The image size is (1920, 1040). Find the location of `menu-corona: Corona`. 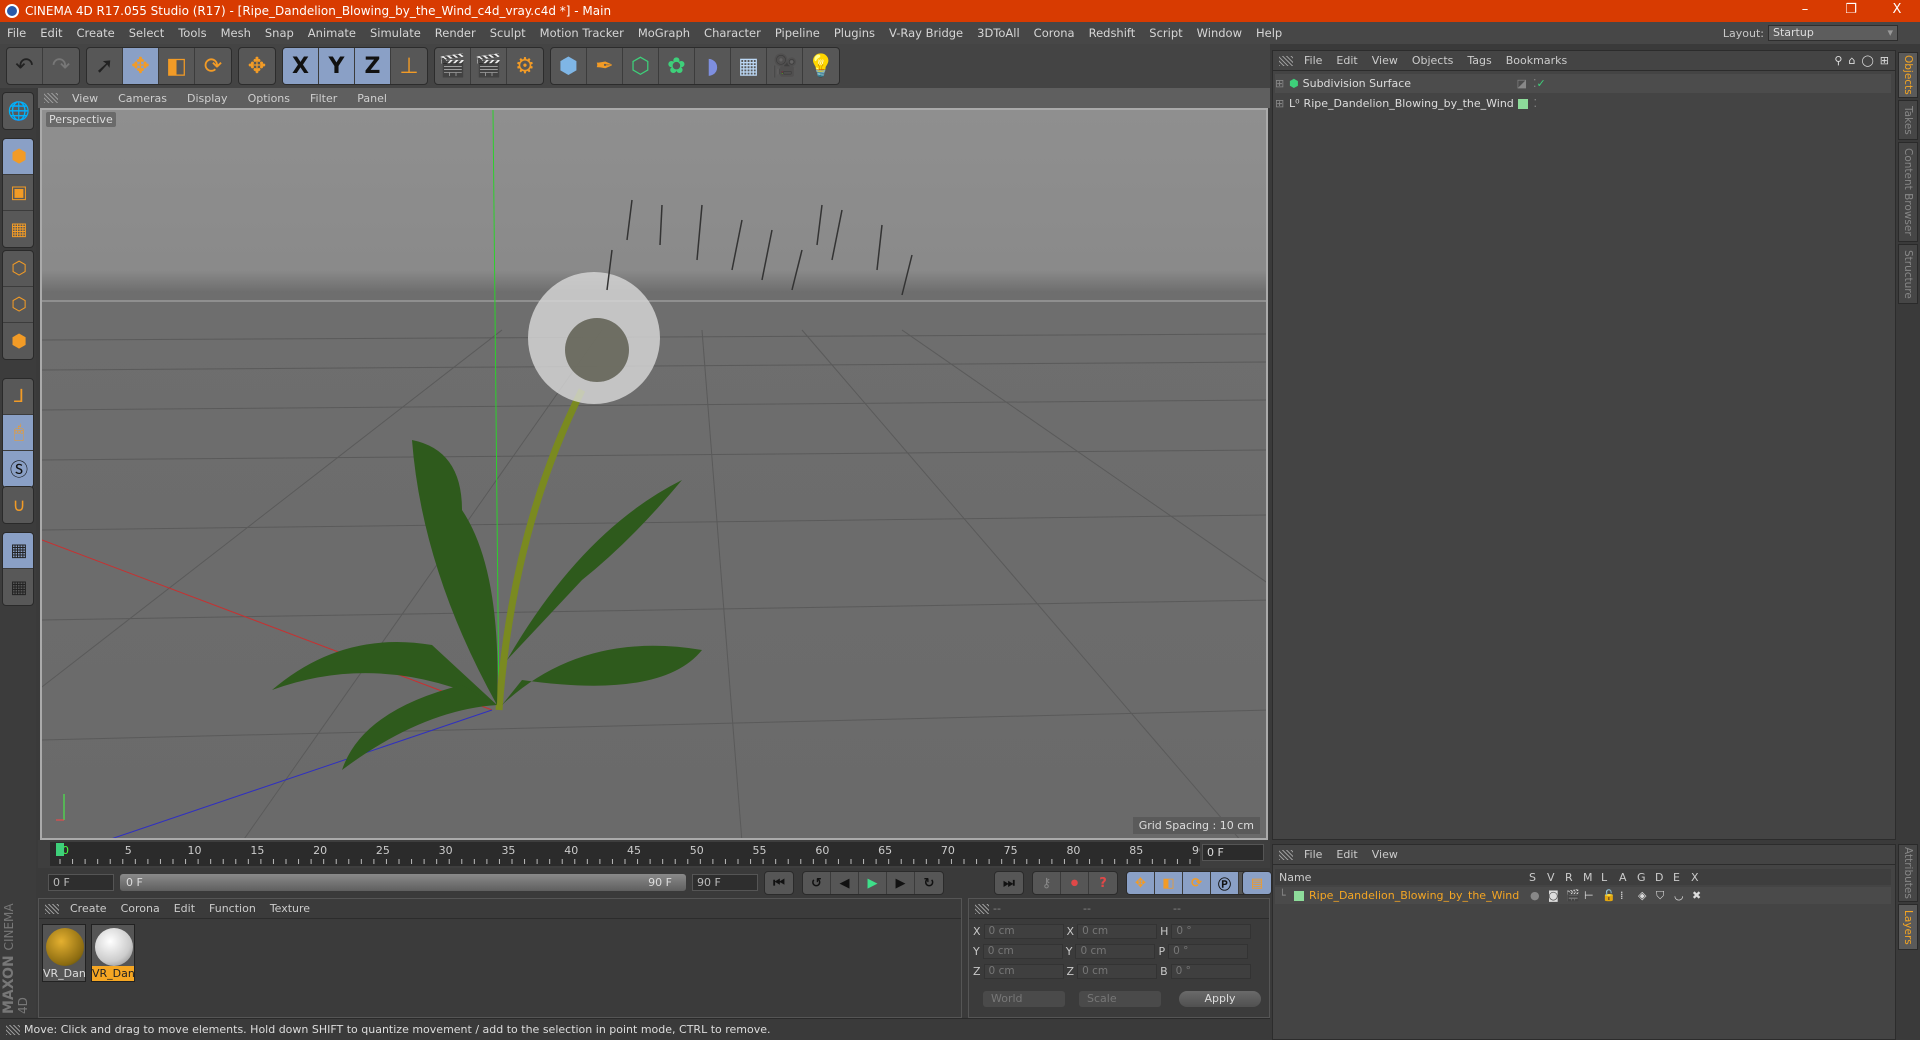

menu-corona: Corona is located at coordinates (1054, 33).